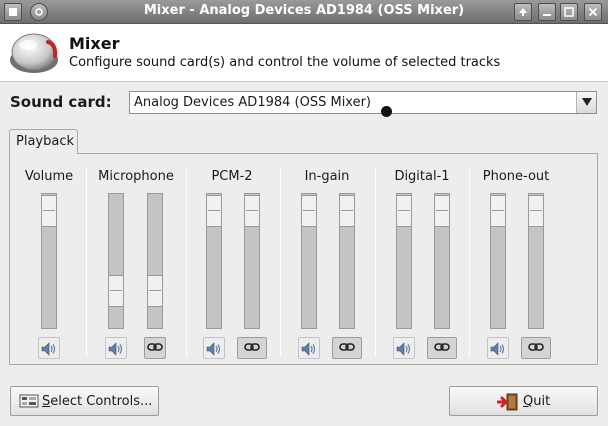 The height and width of the screenshot is (426, 608). I want to click on channel-label: Microphone, so click(136, 176).